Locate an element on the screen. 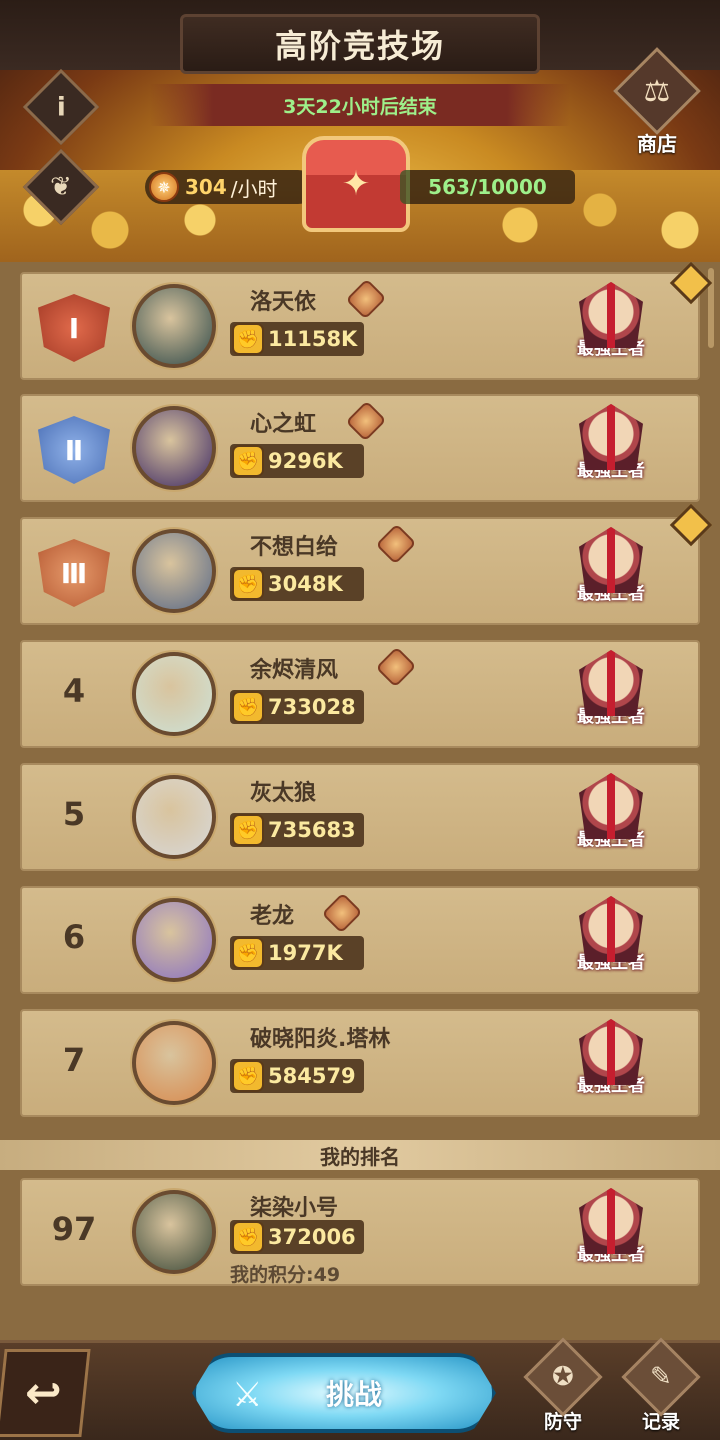 The height and width of the screenshot is (1440, 720). season-timer-text: 3天22小时后结束 is located at coordinates (360, 106).